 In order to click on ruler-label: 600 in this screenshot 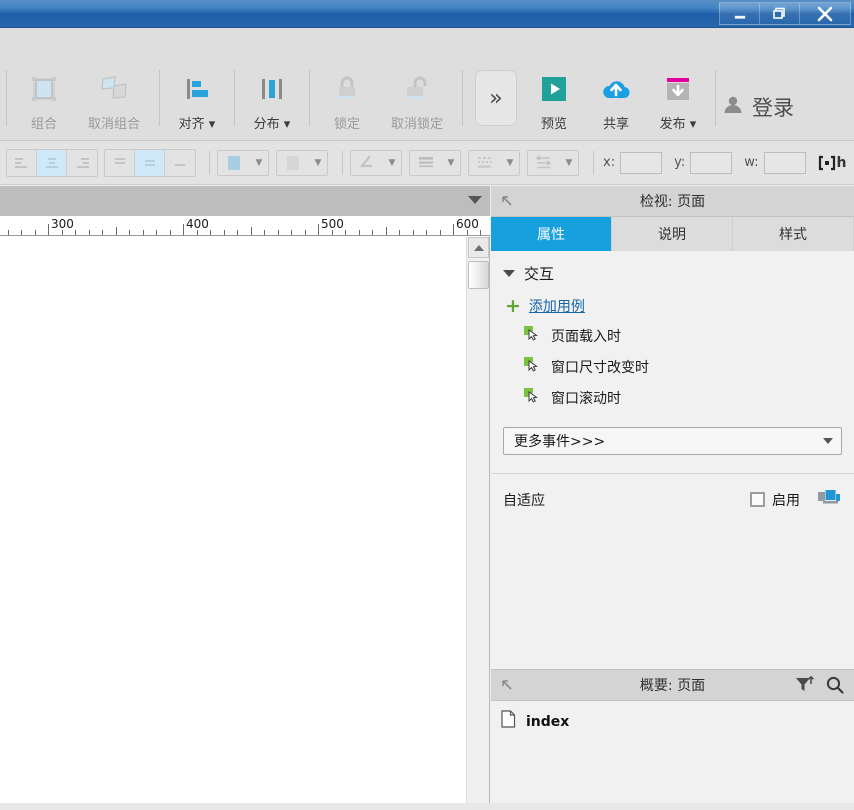, I will do `click(467, 224)`.